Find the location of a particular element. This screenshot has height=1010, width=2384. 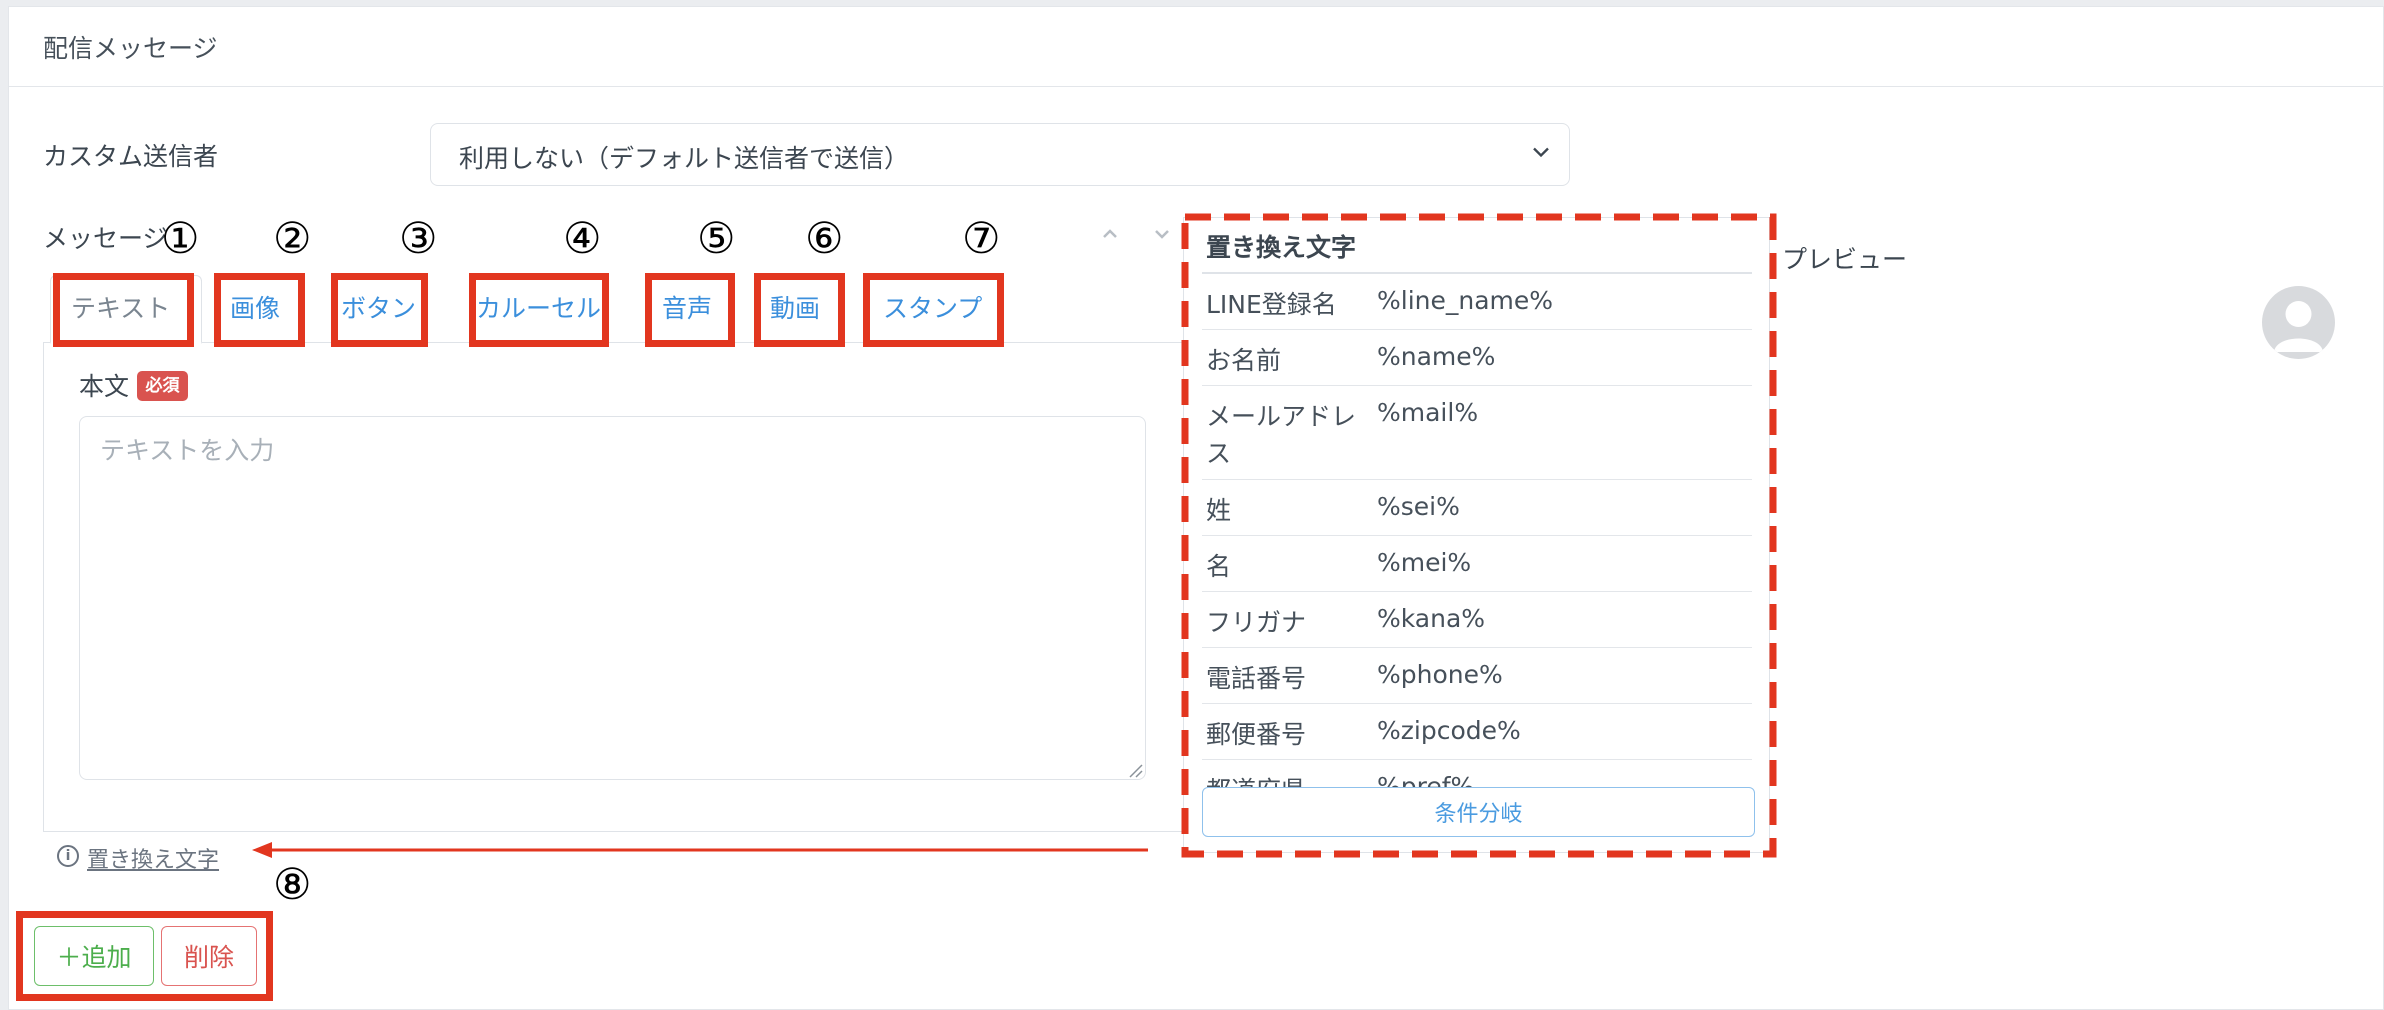

delete-button: 削除 is located at coordinates (209, 956).